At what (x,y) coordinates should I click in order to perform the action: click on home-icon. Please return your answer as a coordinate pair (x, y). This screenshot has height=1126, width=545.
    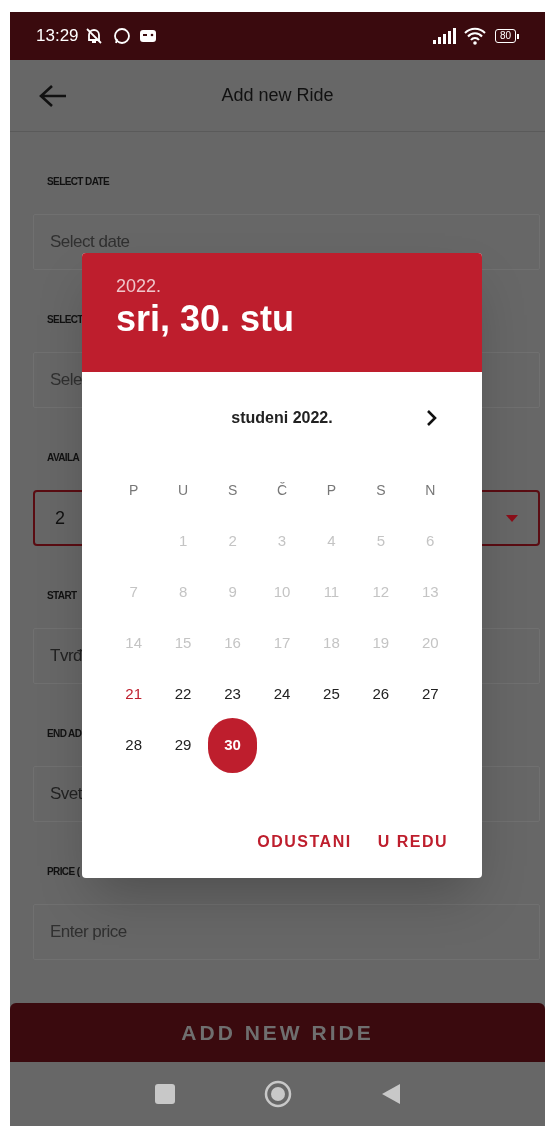
    Looking at the image, I should click on (277, 1094).